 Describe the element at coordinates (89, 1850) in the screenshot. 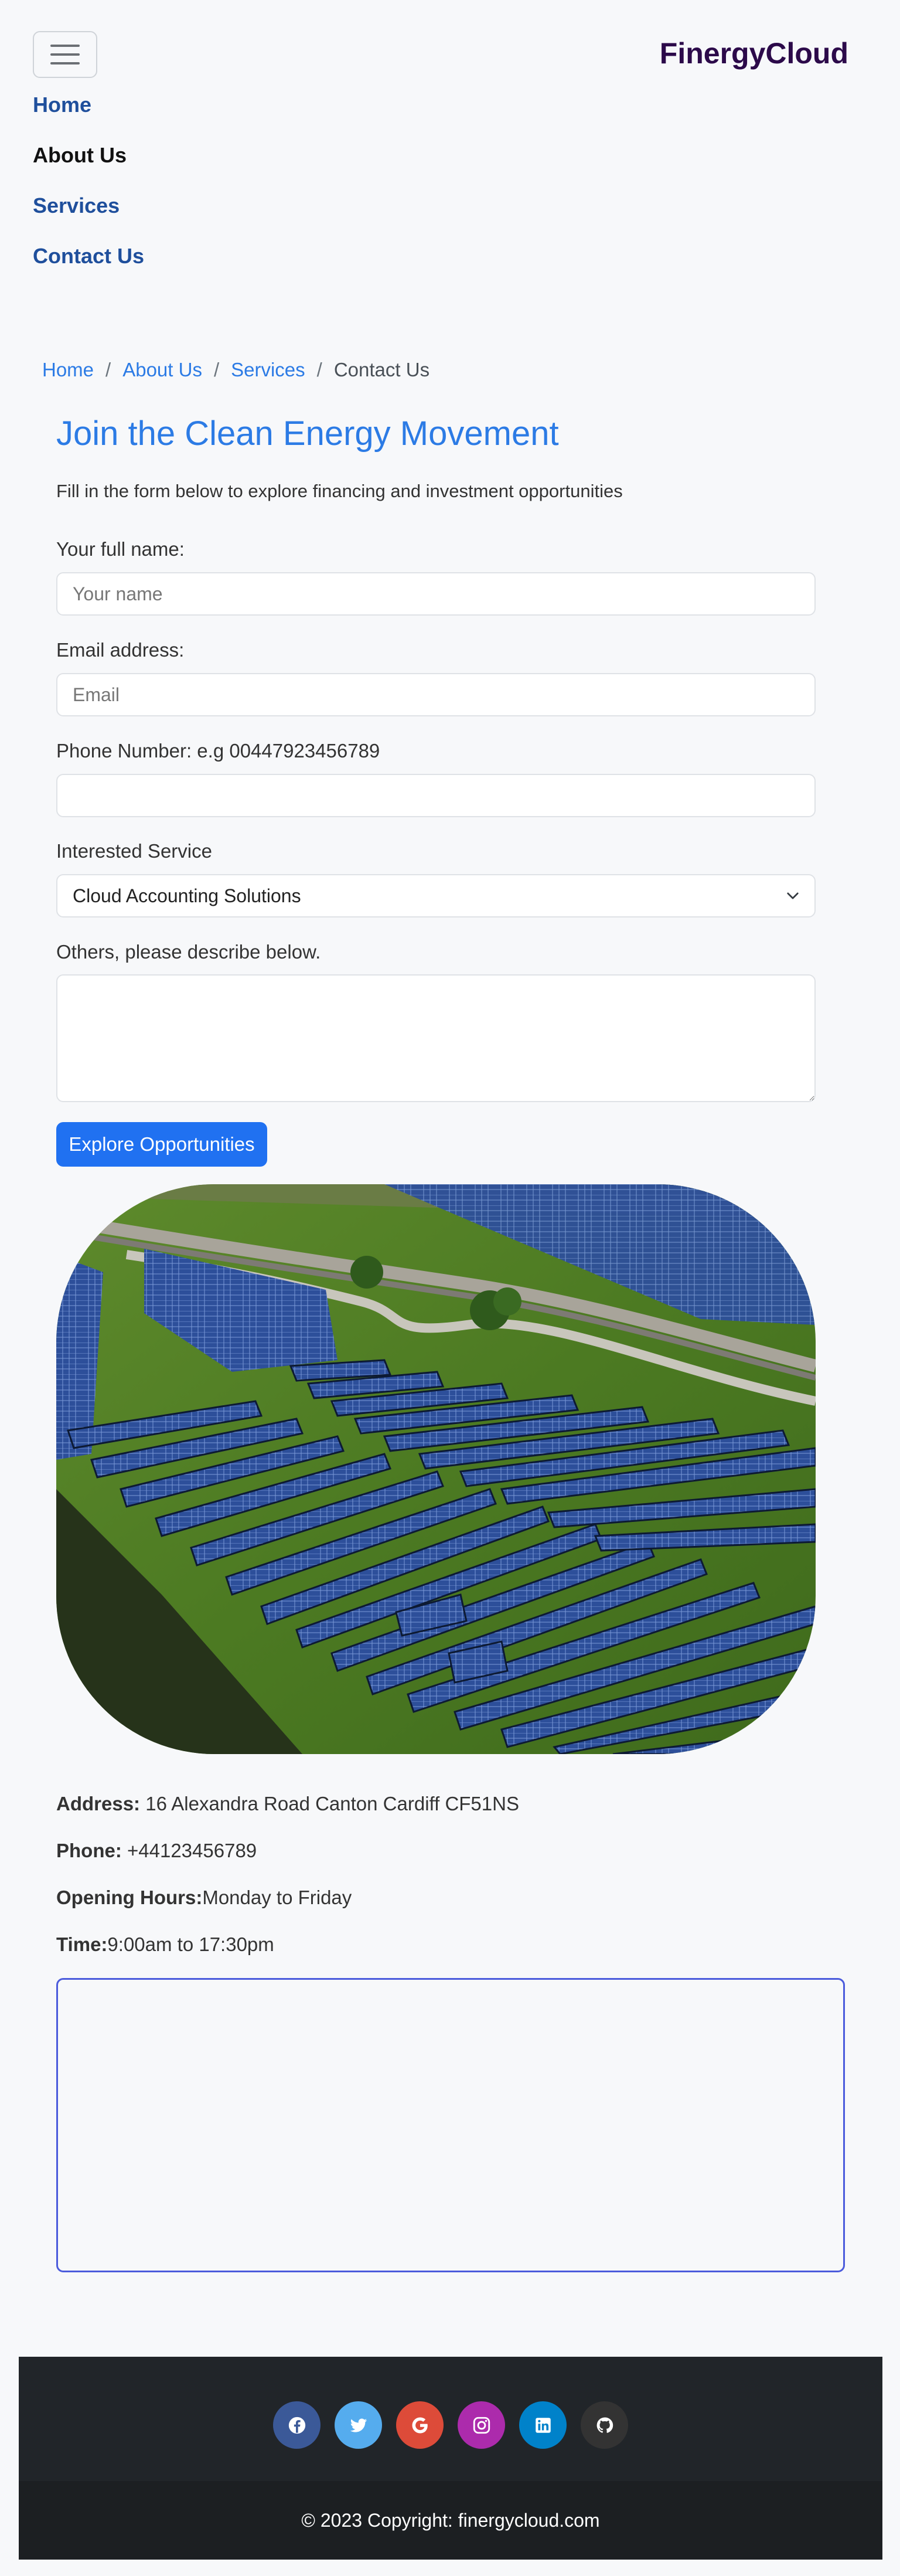

I see `phone-contact-label: Phone:` at that location.